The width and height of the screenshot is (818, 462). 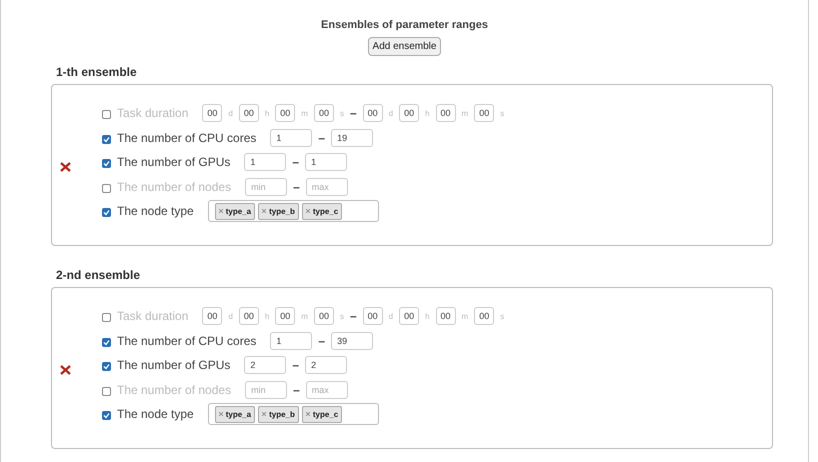 I want to click on number-field: 39, so click(x=352, y=341).